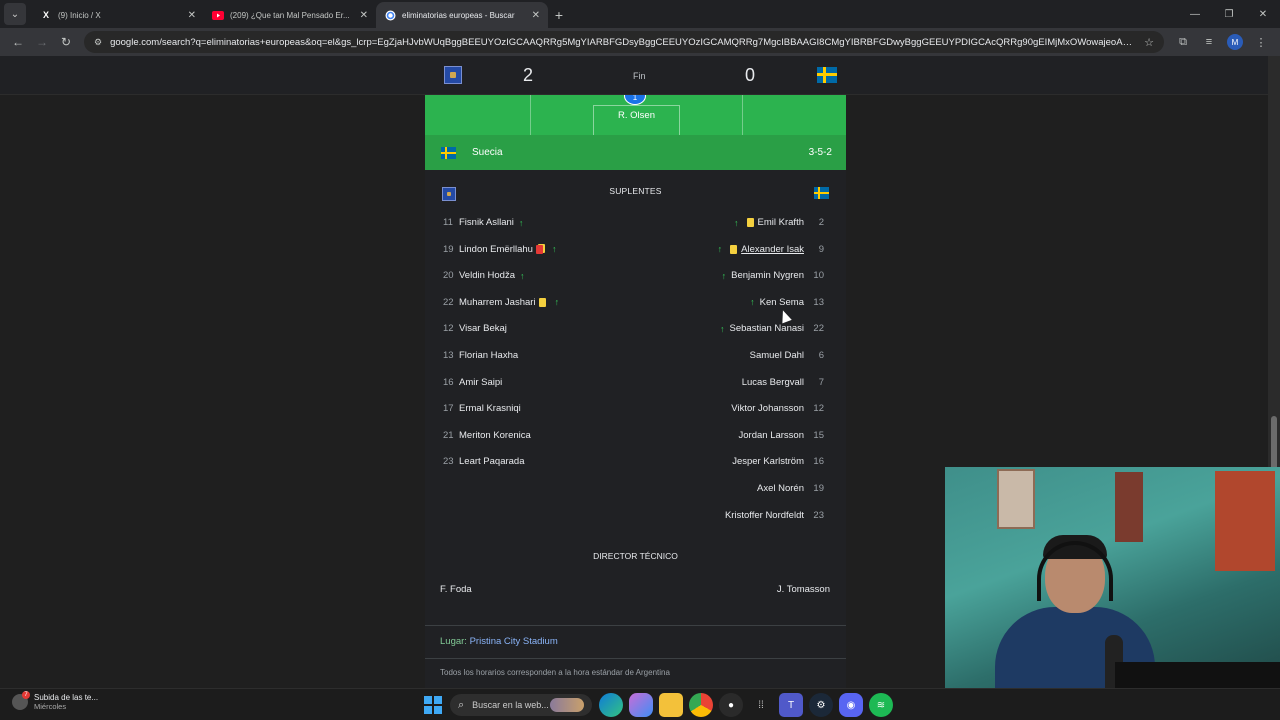 The height and width of the screenshot is (720, 1280). I want to click on wall-poster, so click(1129, 507).